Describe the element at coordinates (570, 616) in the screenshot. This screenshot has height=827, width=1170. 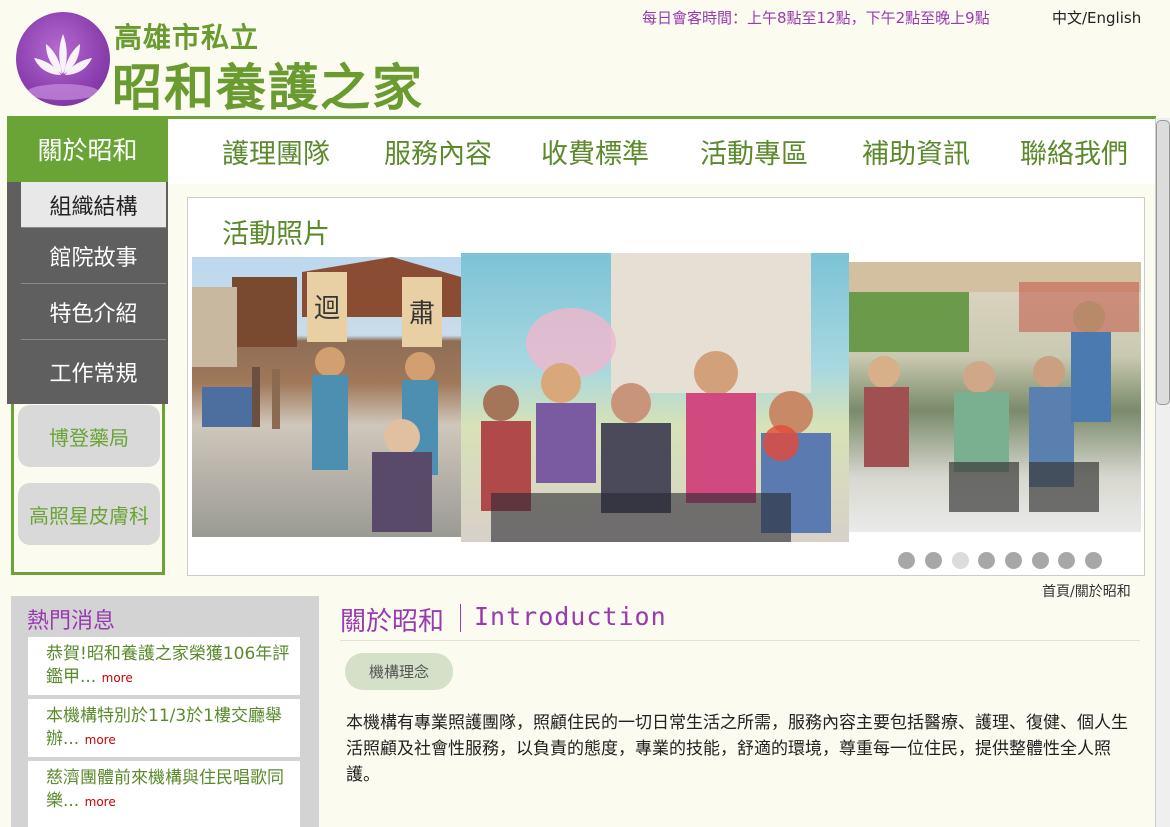
I see `intro-title-en: Introduction` at that location.